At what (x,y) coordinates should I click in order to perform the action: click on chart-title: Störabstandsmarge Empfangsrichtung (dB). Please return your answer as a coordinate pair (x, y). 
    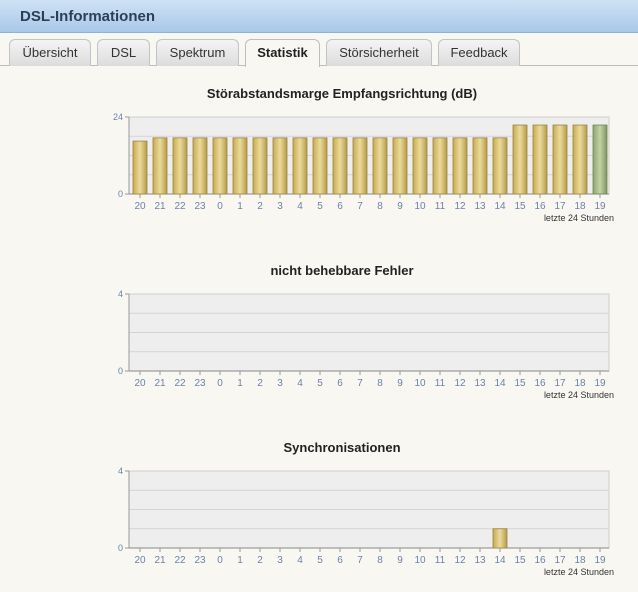
    Looking at the image, I should click on (342, 93).